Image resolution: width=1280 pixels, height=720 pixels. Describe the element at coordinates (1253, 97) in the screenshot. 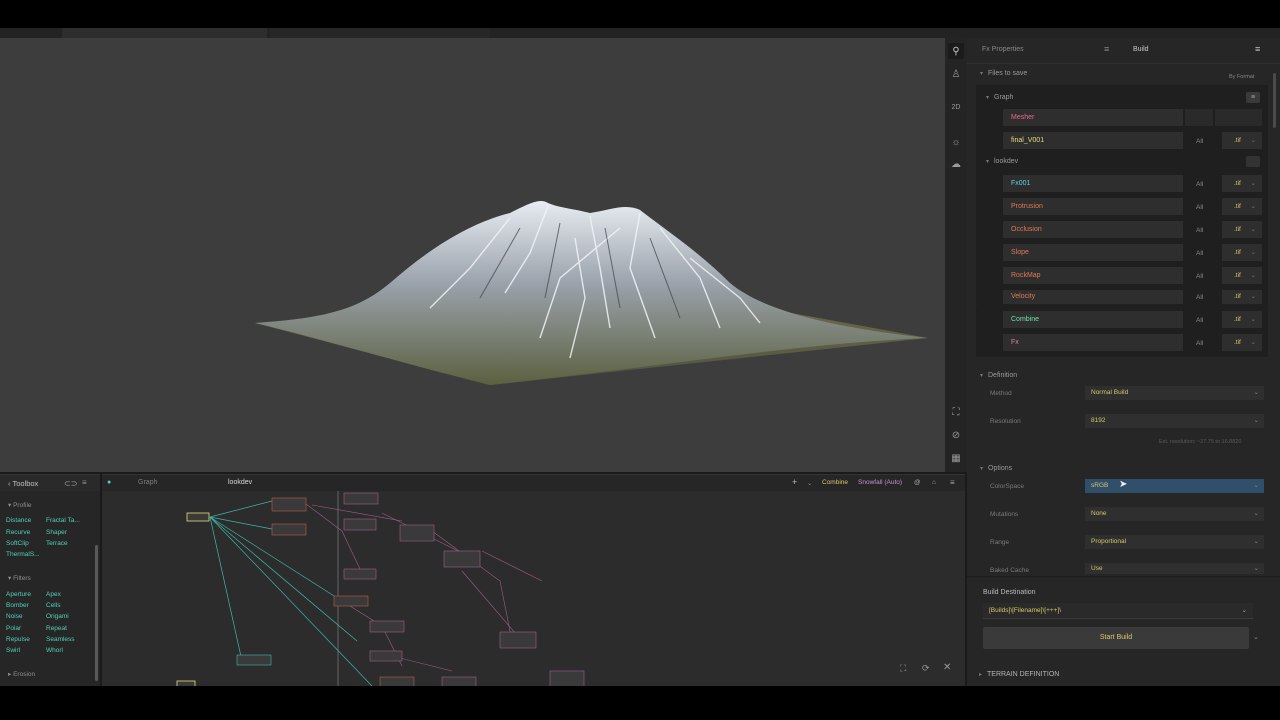

I see `group-menu-button: ≡` at that location.